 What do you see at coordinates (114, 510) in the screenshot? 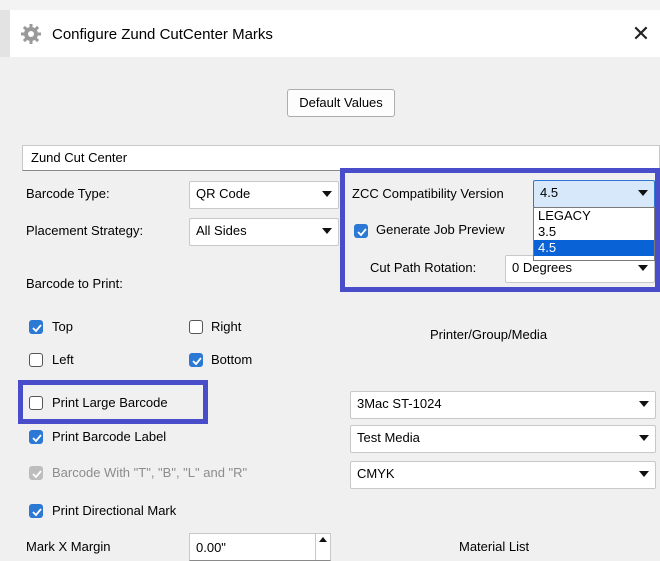
I see `print-directional-mark-label: Print Directional Mark` at bounding box center [114, 510].